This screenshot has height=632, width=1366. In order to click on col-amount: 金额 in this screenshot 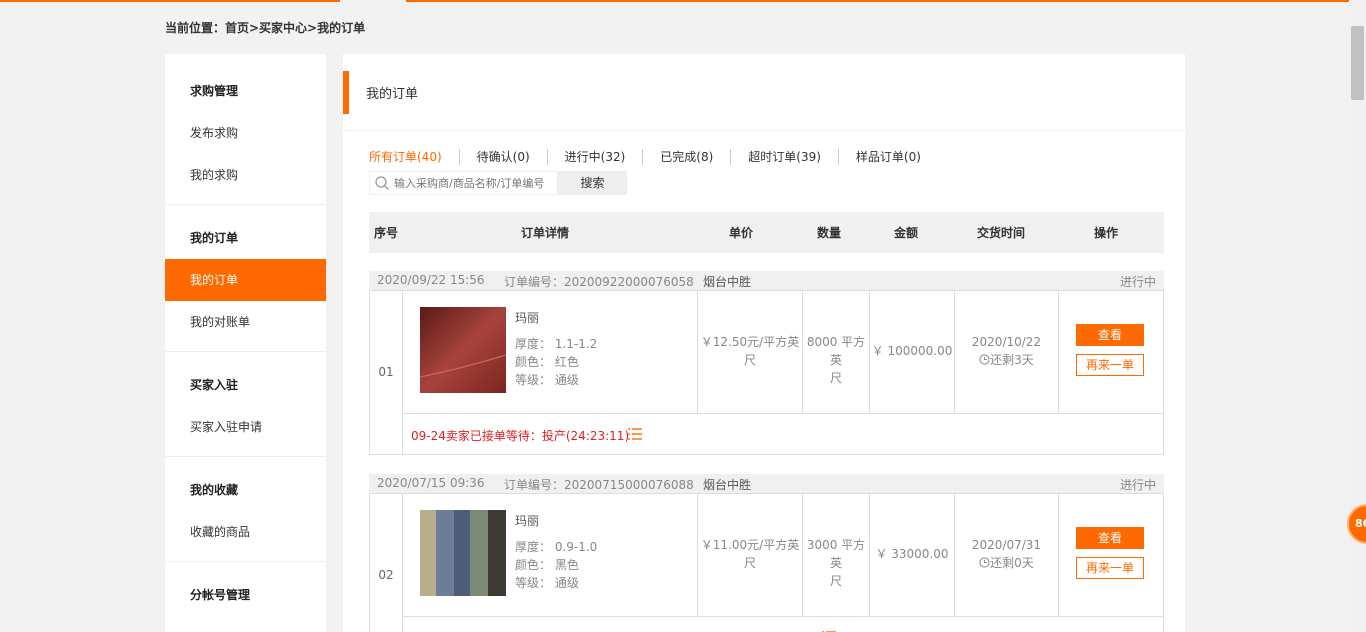, I will do `click(906, 233)`.